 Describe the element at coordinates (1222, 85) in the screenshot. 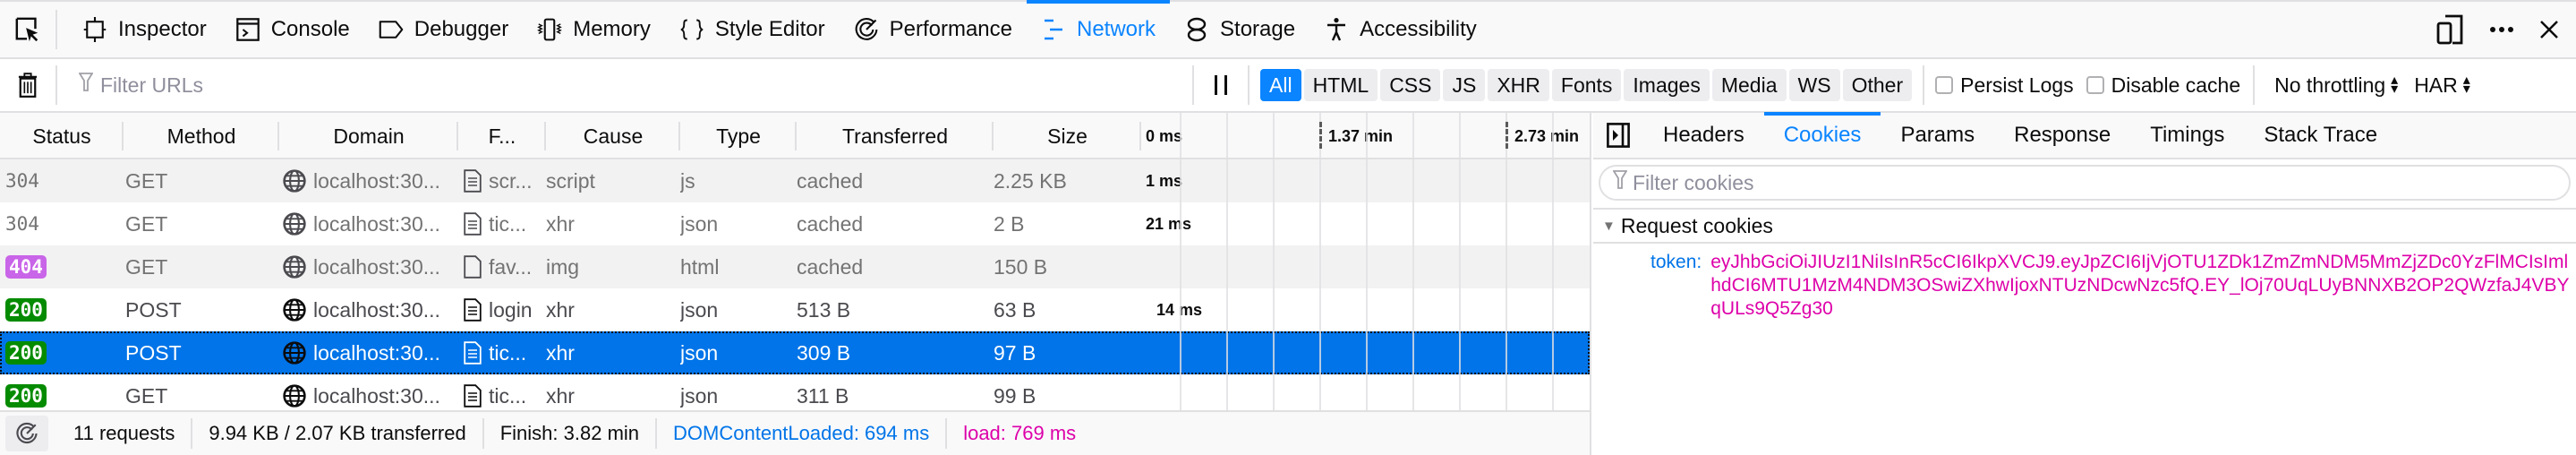

I see `pause-recording-button` at that location.